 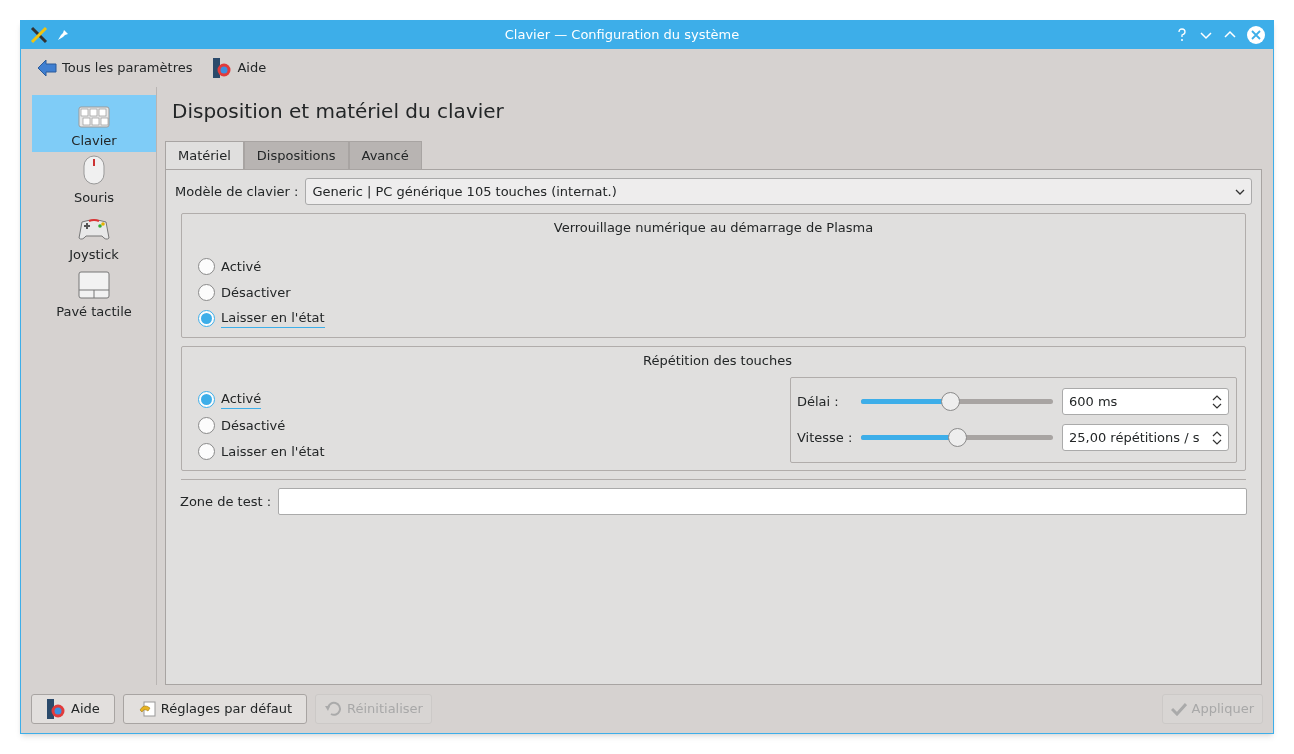 What do you see at coordinates (256, 292) in the screenshot?
I see `radio-label: Désactiver` at bounding box center [256, 292].